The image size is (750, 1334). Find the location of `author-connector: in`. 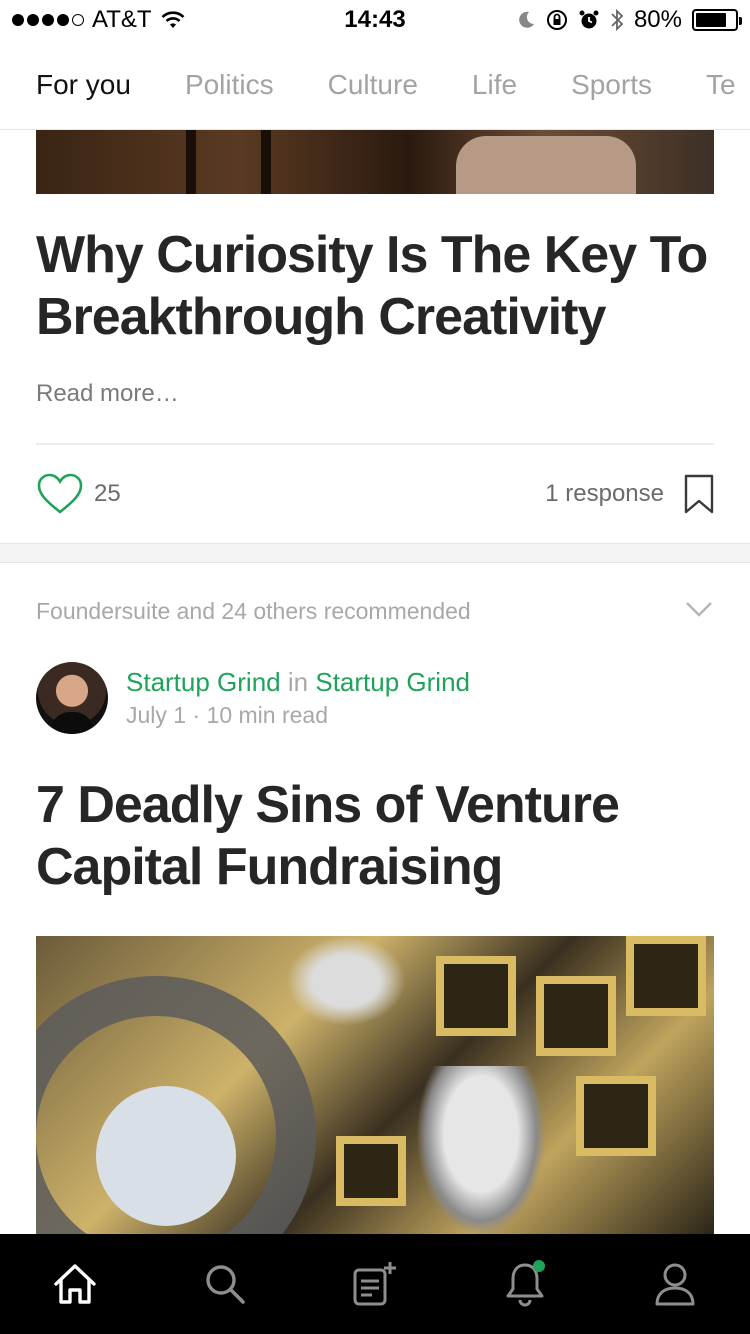

author-connector: in is located at coordinates (298, 682).